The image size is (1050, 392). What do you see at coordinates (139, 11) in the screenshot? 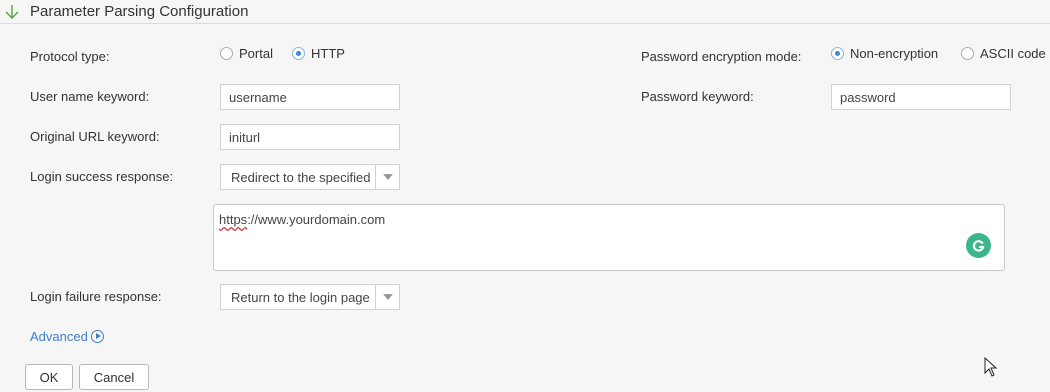
I see `section-title: Parameter Parsing Configuration` at bounding box center [139, 11].